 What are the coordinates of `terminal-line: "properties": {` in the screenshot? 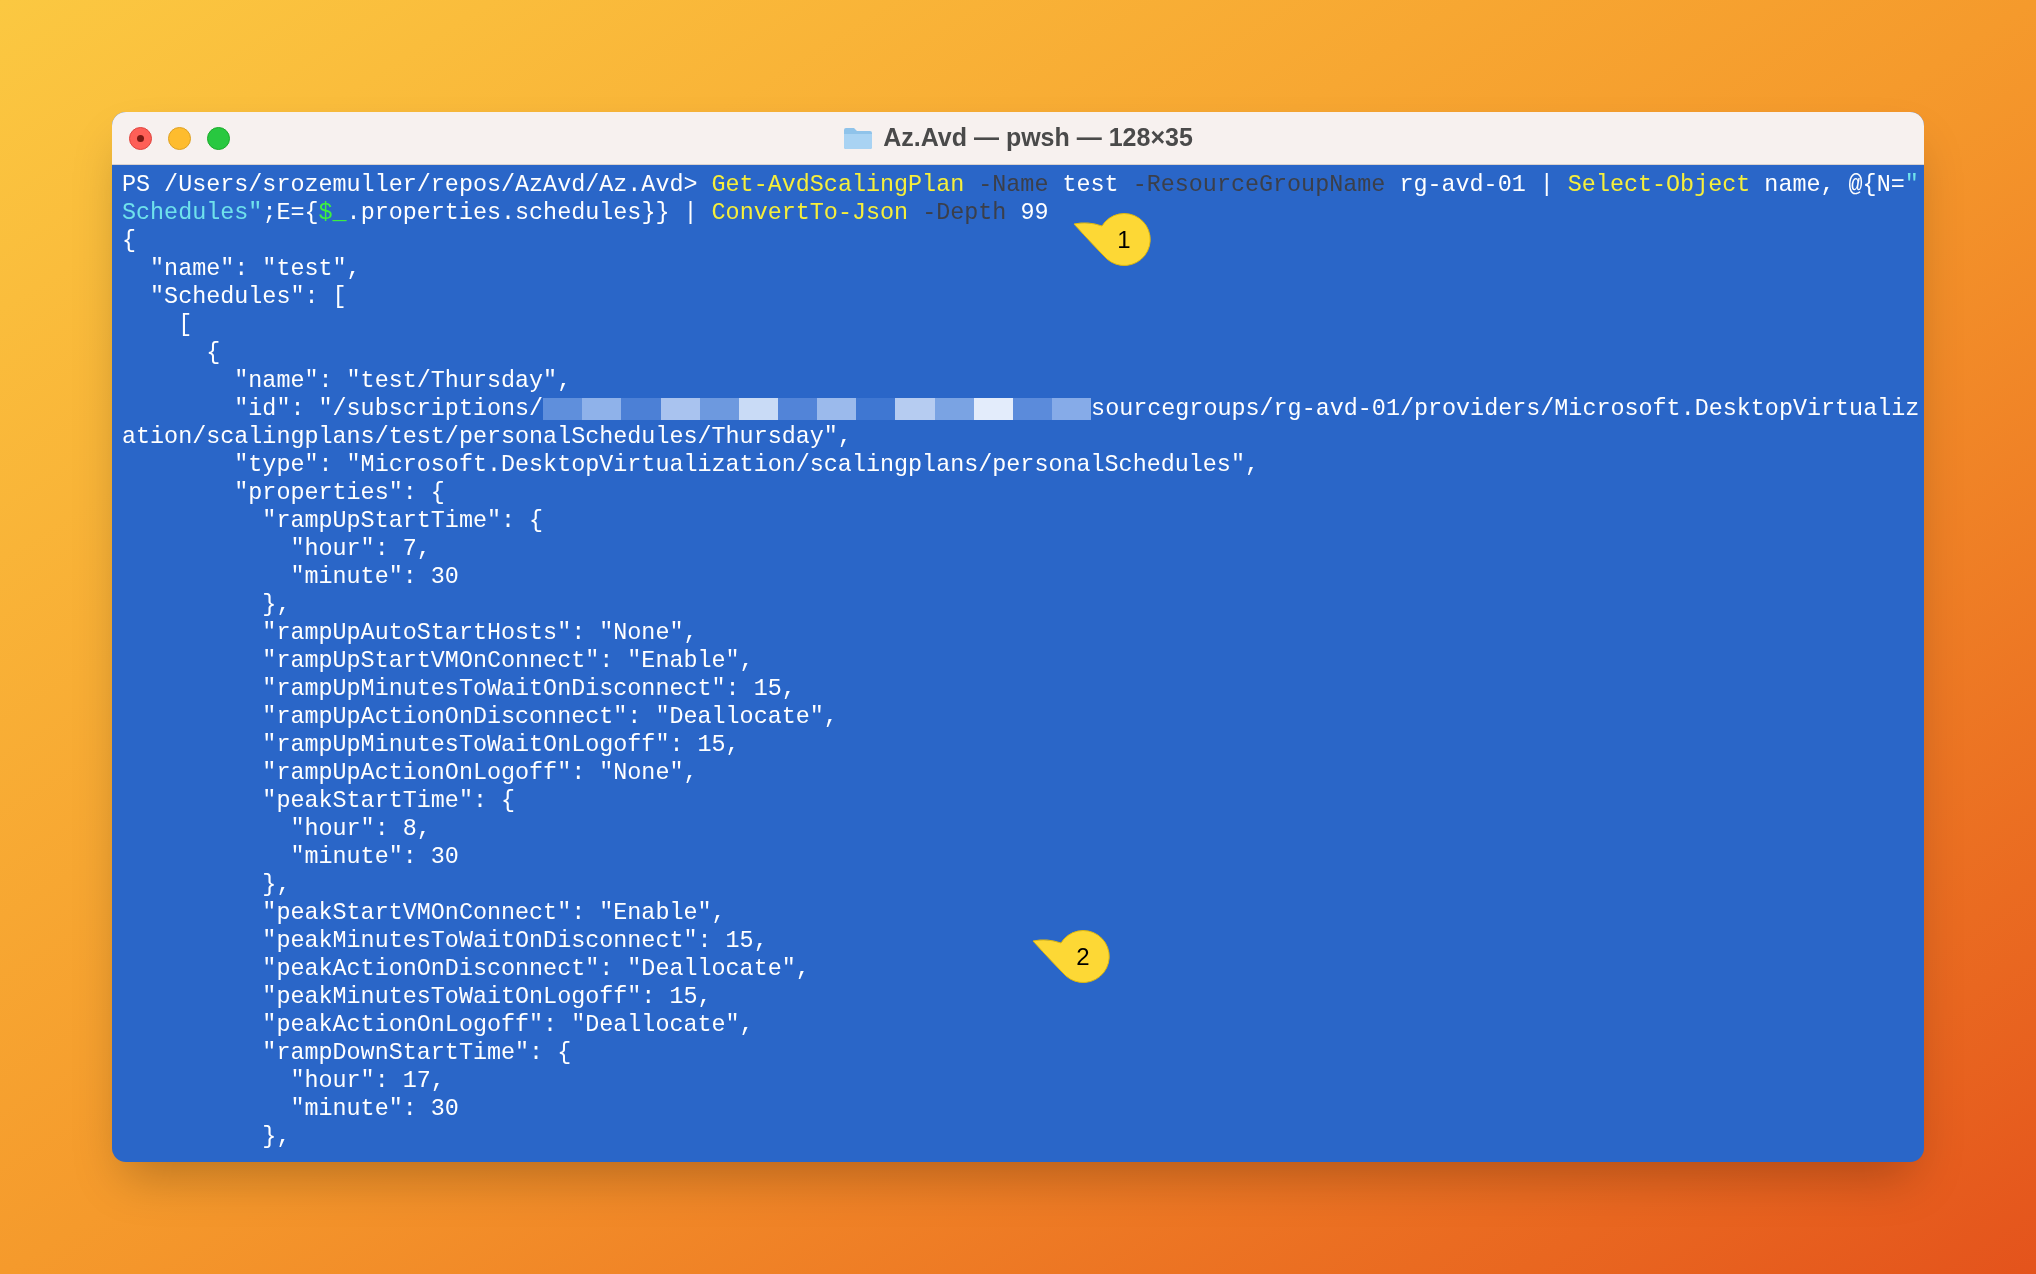 It's located at (339, 493).